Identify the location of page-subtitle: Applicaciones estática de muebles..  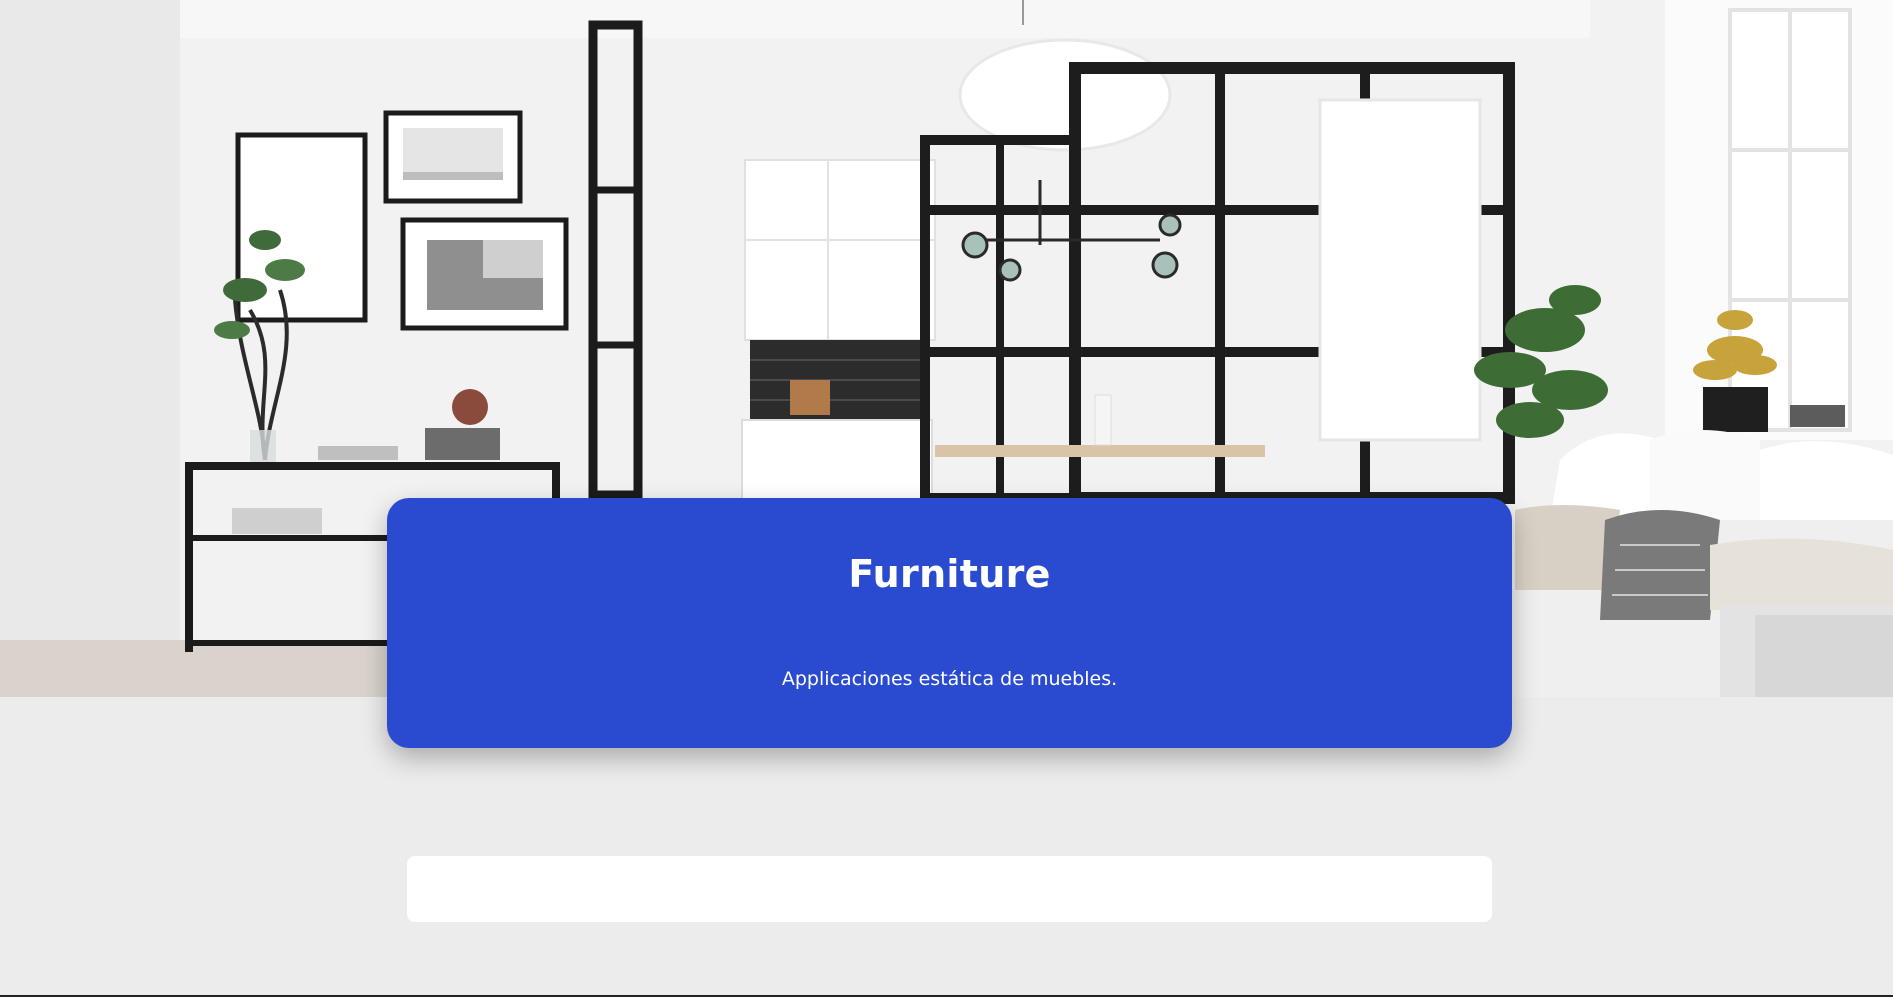
(949, 679).